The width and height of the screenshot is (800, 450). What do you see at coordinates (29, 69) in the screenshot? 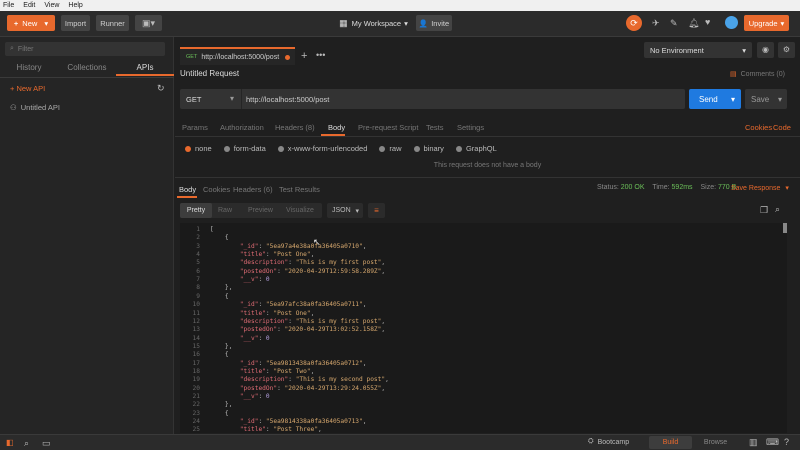
I see `tab-history: History` at bounding box center [29, 69].